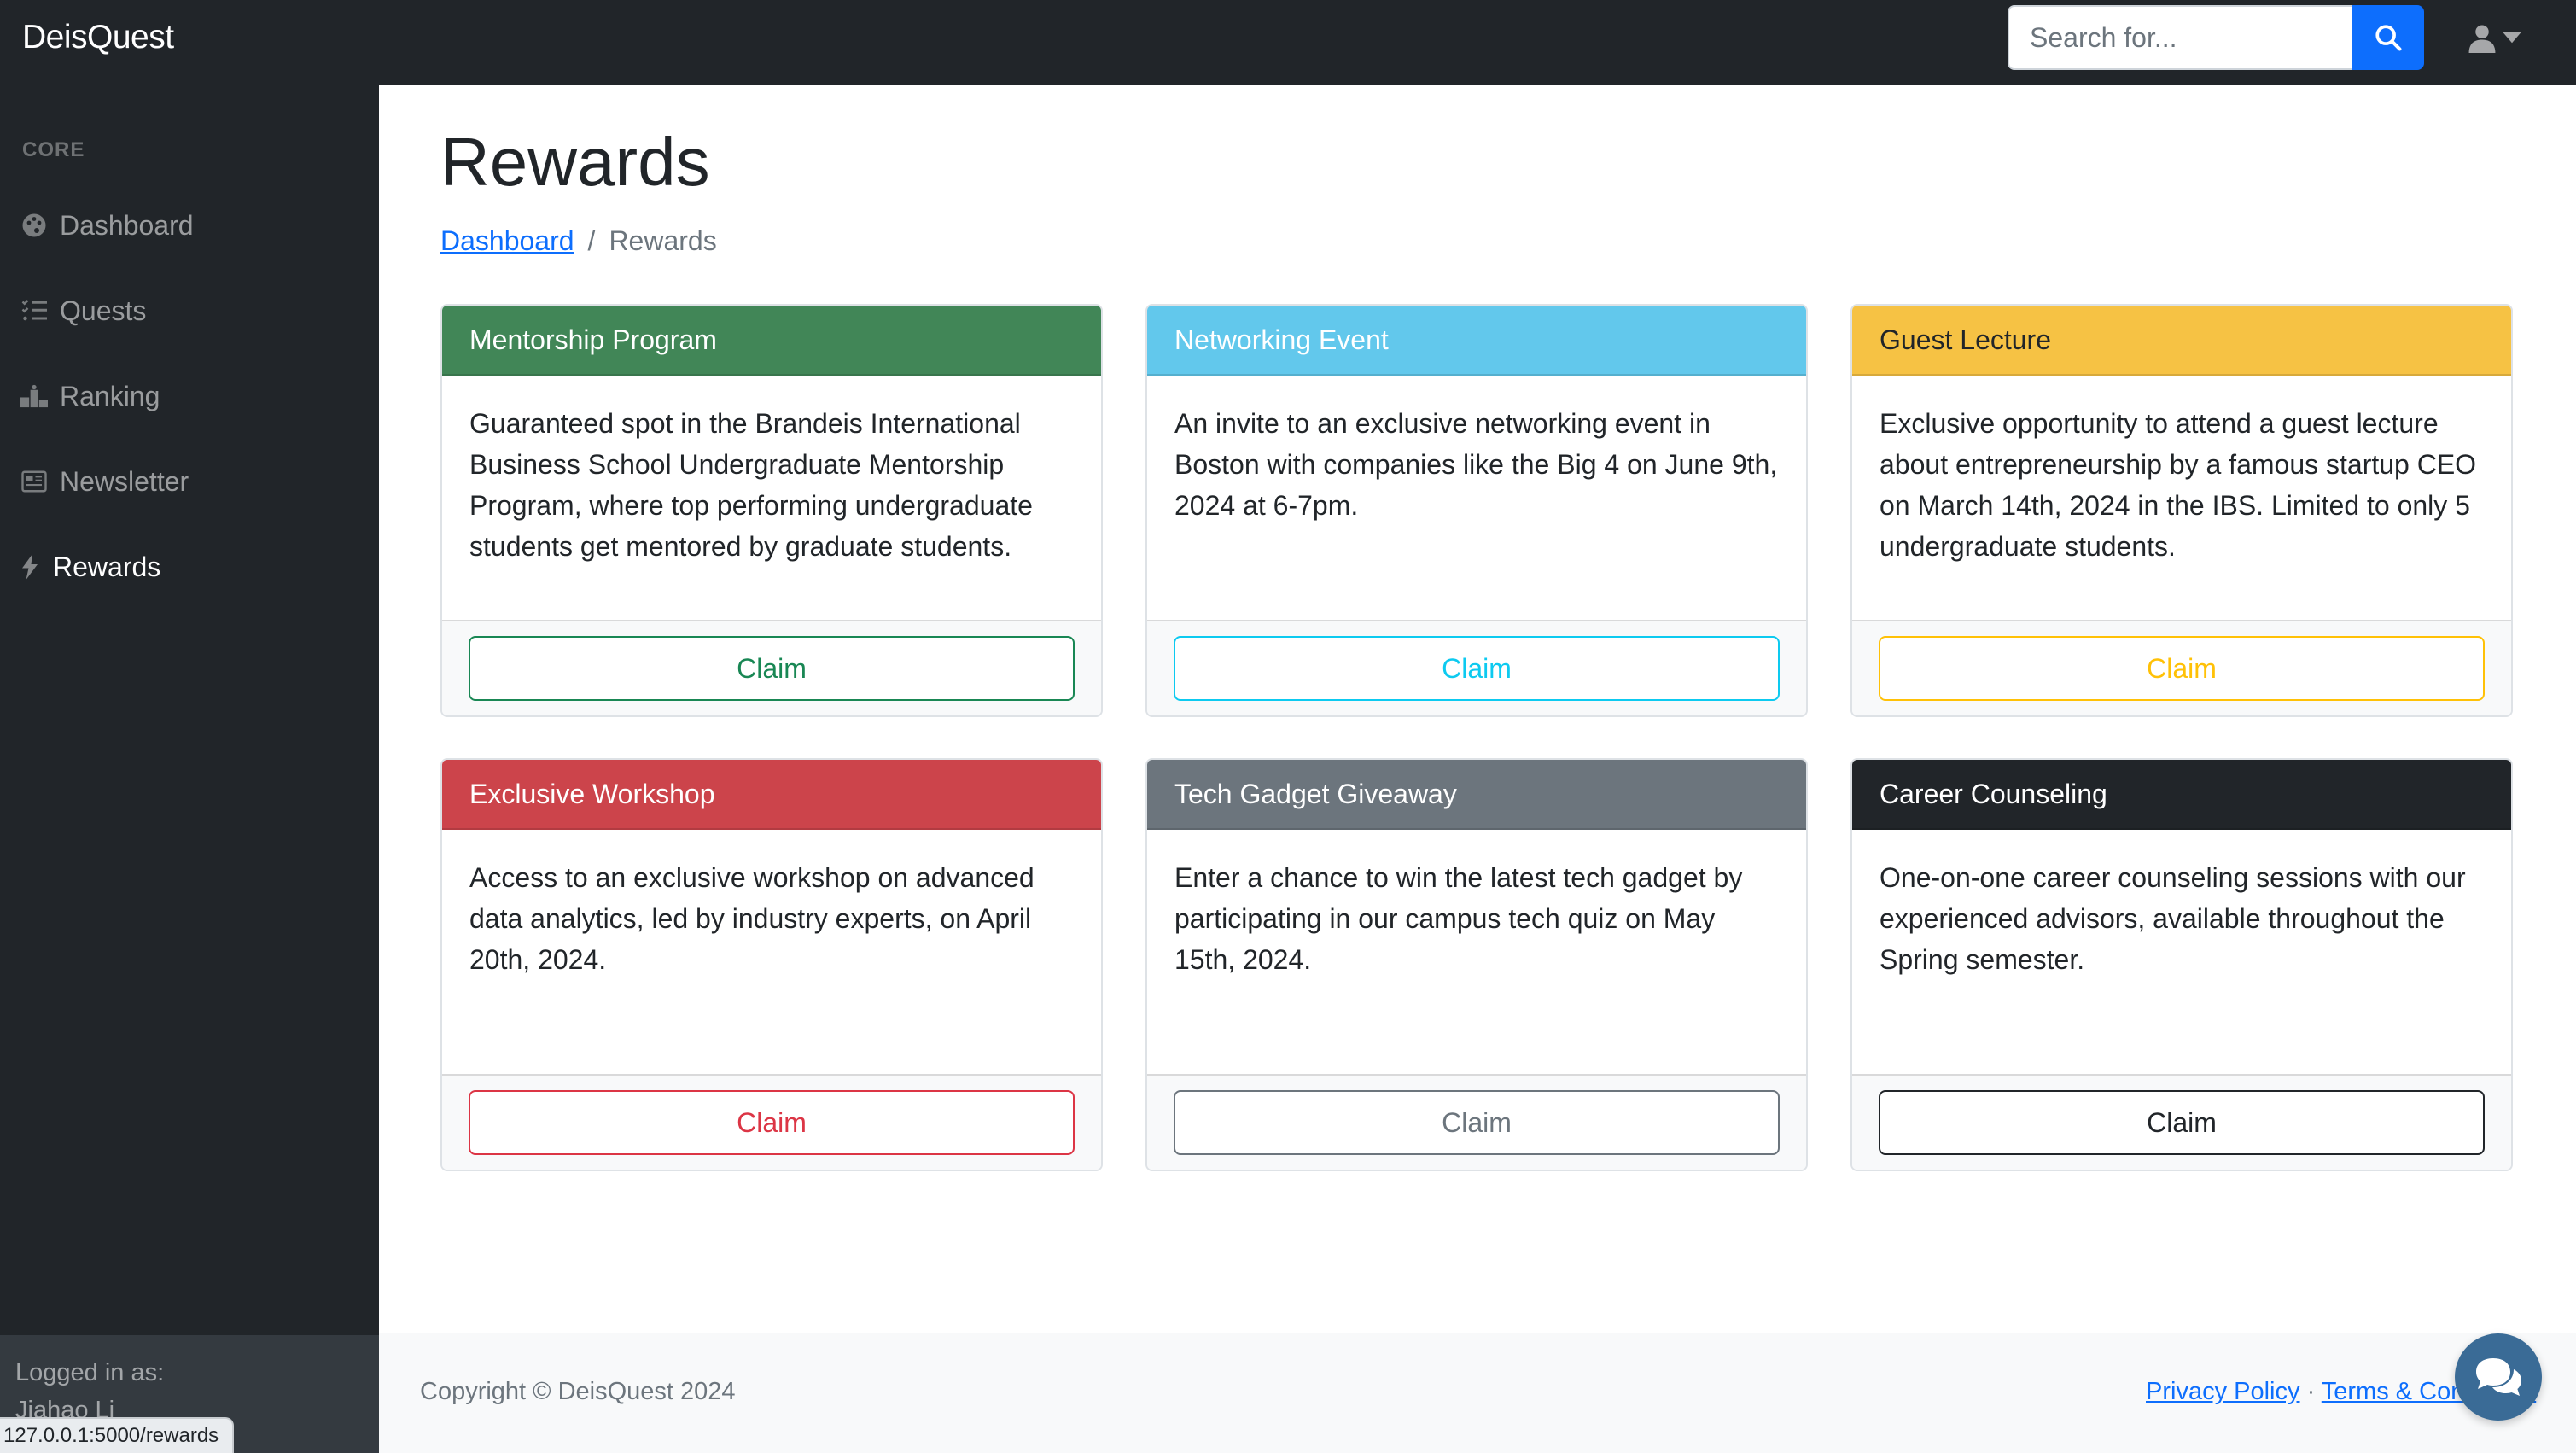 The image size is (2576, 1453). I want to click on card-header: Networking Event, so click(1476, 341).